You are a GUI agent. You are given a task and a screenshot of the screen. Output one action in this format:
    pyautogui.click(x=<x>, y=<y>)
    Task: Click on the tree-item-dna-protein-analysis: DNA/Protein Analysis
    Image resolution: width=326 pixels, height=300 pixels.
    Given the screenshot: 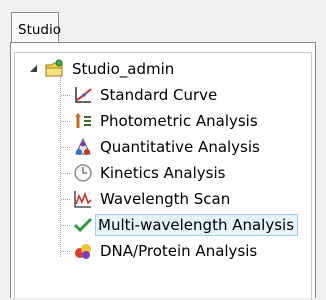 What is the action you would take?
    pyautogui.click(x=164, y=251)
    